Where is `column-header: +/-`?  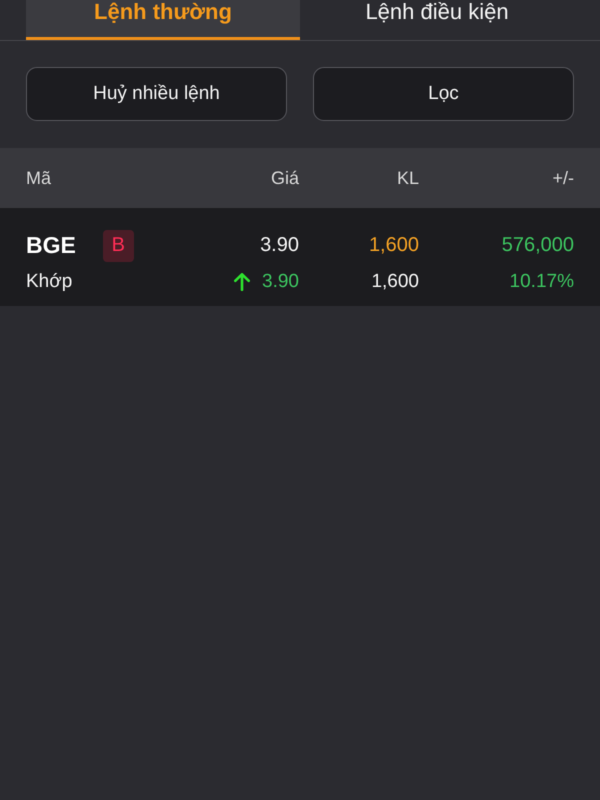 column-header: +/- is located at coordinates (562, 178).